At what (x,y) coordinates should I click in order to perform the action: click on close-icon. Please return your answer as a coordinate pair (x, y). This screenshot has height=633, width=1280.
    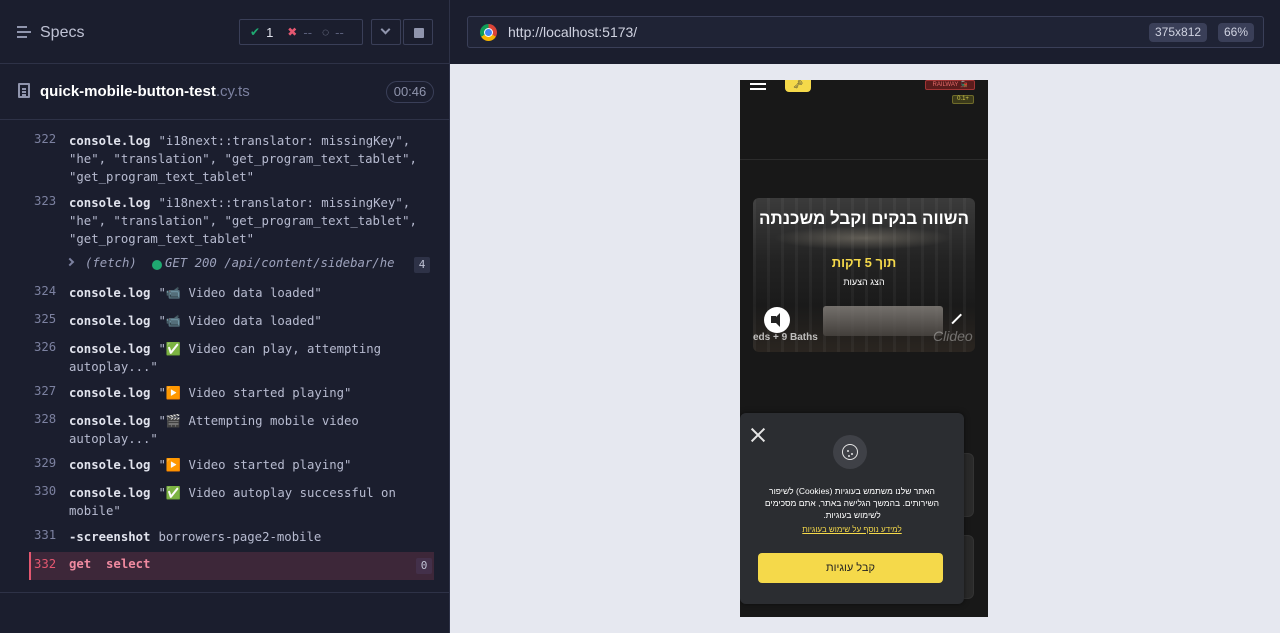
    Looking at the image, I should click on (758, 434).